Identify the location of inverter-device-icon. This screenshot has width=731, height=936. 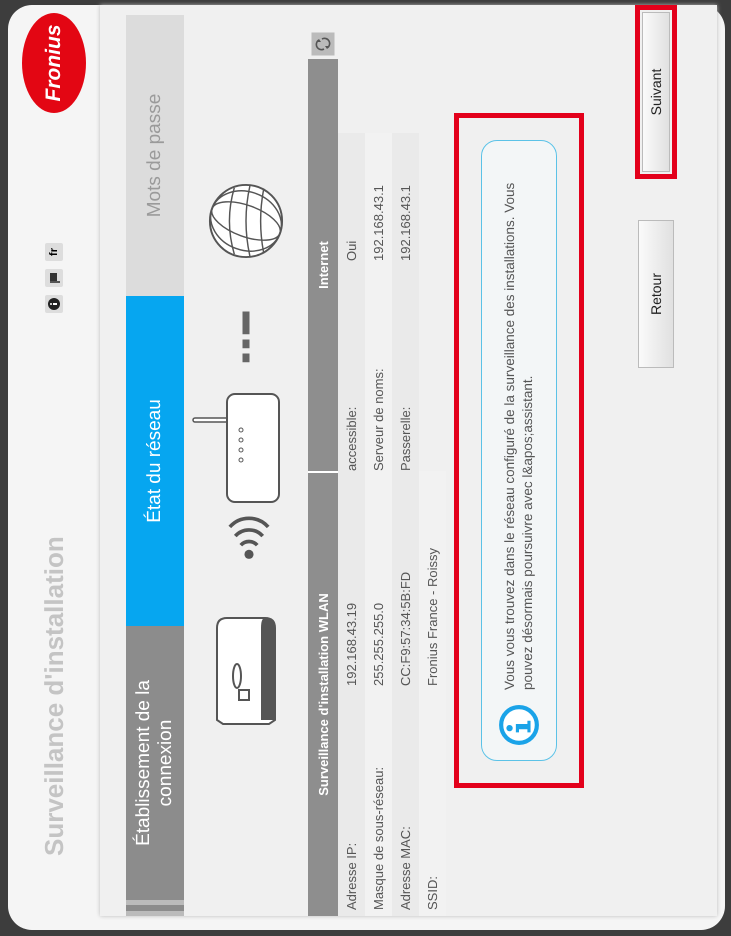
(246, 671).